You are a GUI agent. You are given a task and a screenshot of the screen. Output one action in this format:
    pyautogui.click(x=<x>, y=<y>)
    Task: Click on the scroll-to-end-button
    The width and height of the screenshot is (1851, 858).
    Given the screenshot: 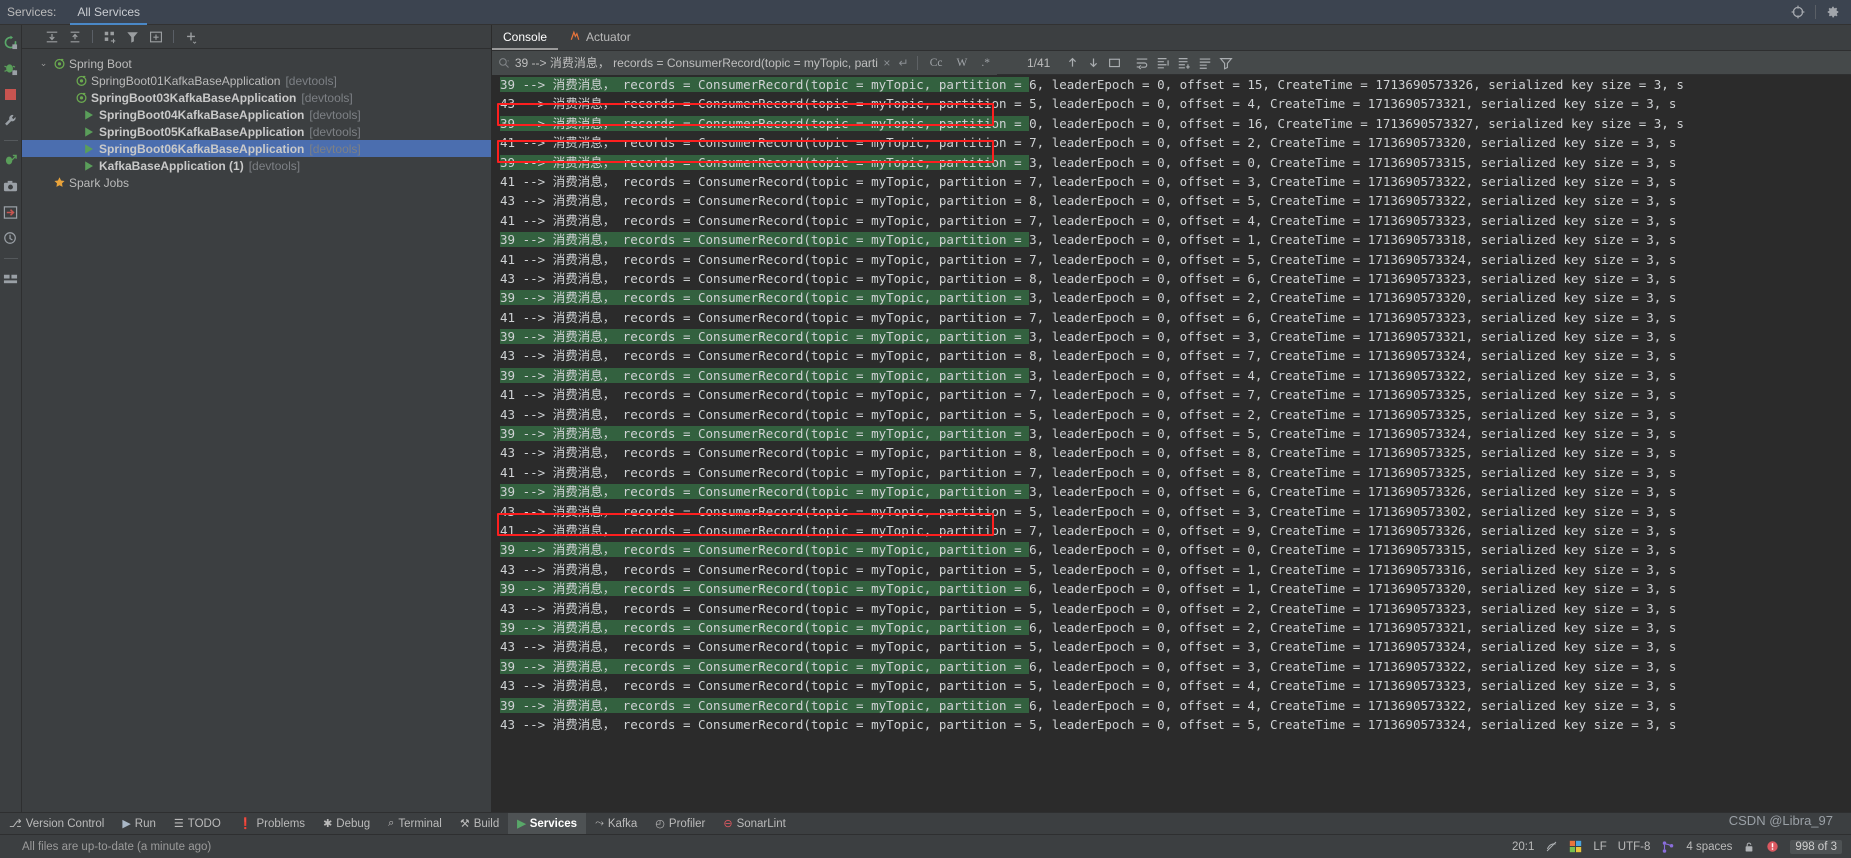 What is the action you would take?
    pyautogui.click(x=1162, y=62)
    